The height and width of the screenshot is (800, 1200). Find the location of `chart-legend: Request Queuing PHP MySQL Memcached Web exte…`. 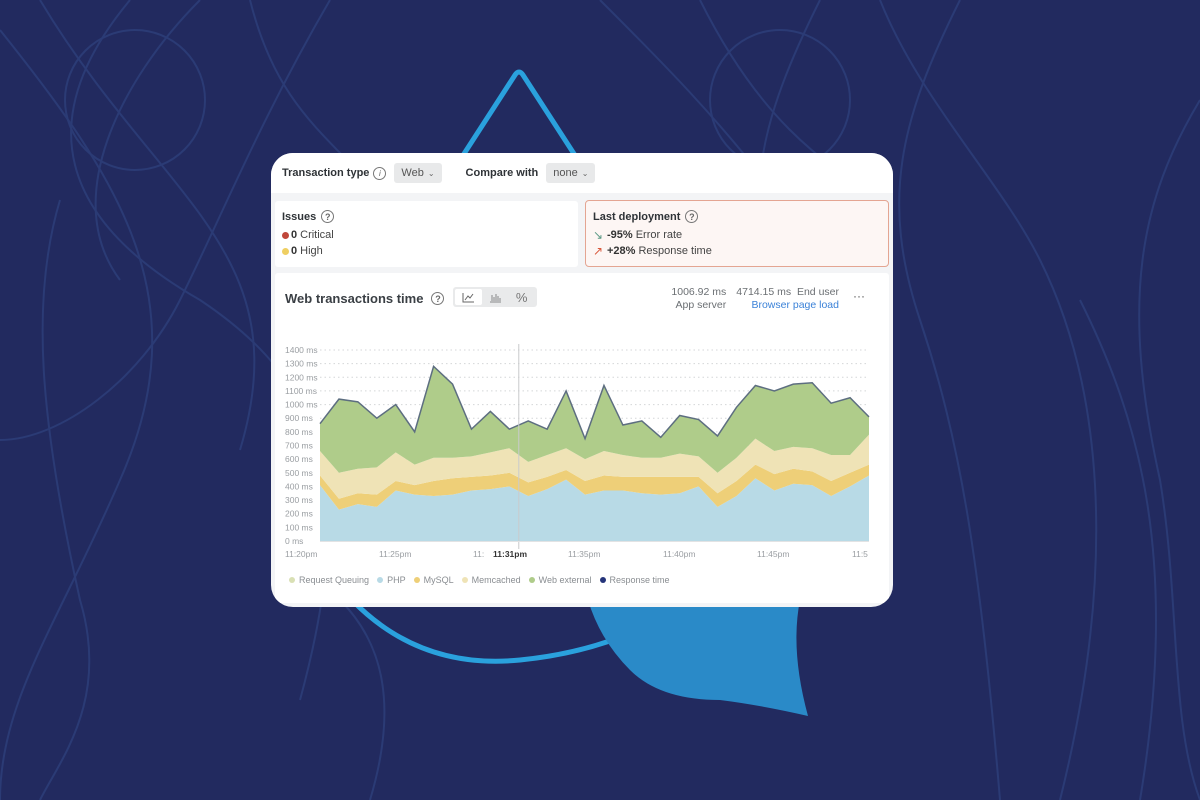

chart-legend: Request Queuing PHP MySQL Memcached Web exte… is located at coordinates (483, 580).